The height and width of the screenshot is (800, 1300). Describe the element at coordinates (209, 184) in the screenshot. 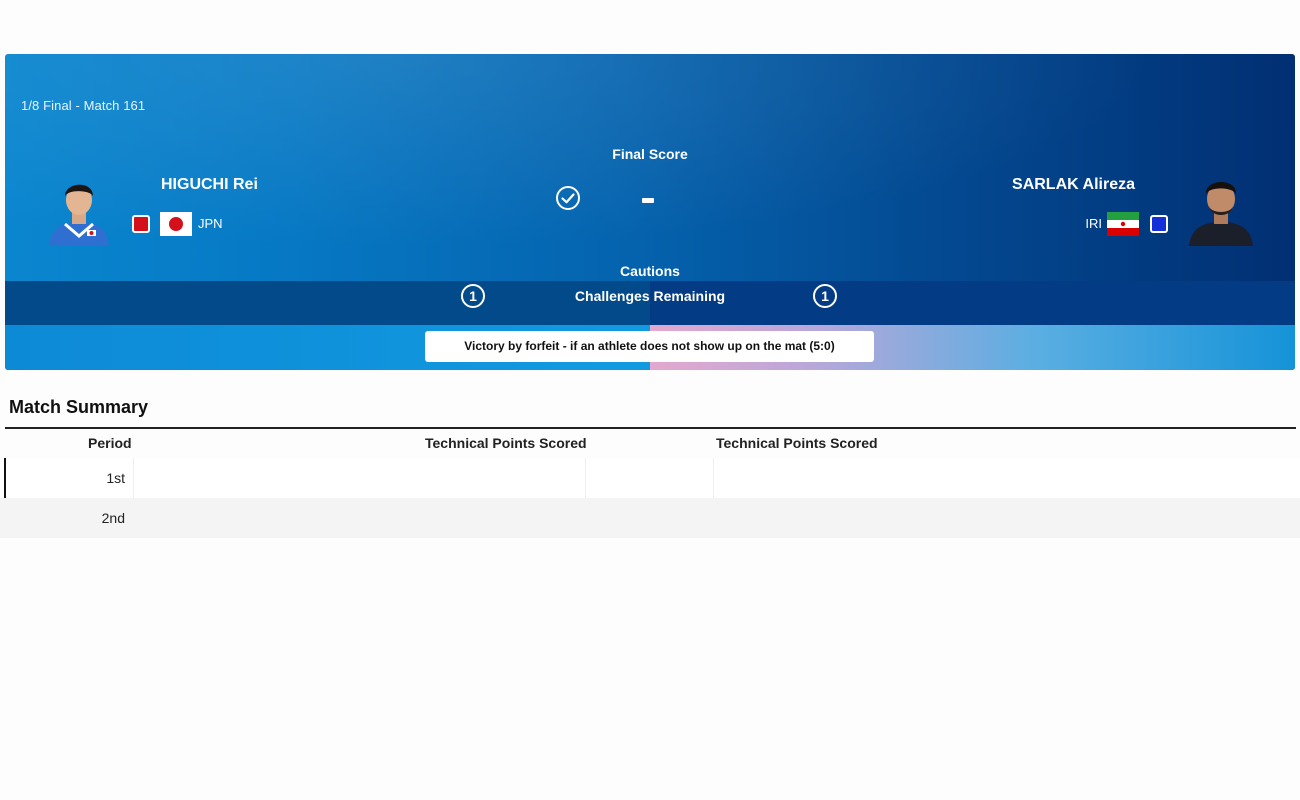

I see `athlete-name-left: HIGUCHI Rei` at that location.